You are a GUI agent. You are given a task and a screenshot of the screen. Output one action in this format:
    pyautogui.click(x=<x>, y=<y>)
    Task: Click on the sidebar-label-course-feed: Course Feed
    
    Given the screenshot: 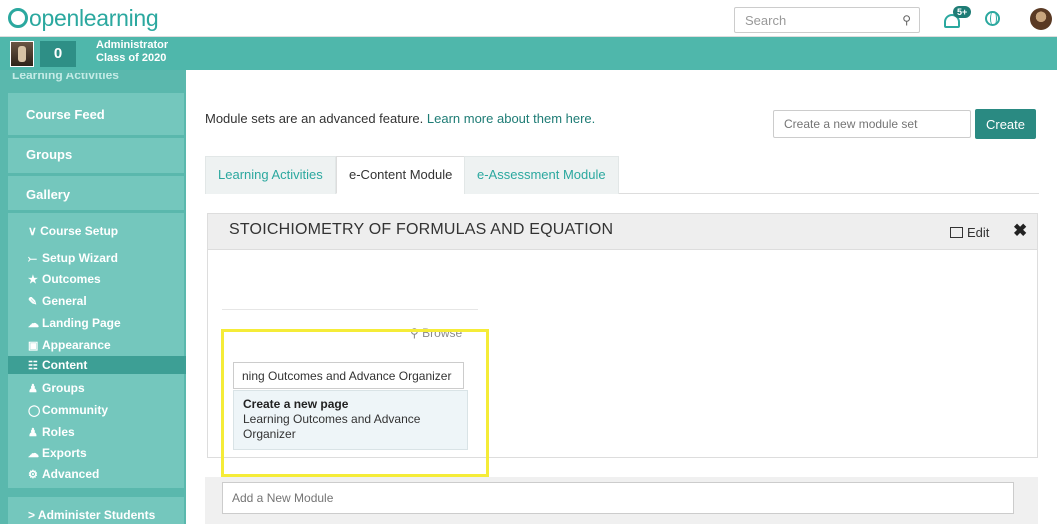 What is the action you would take?
    pyautogui.click(x=65, y=114)
    